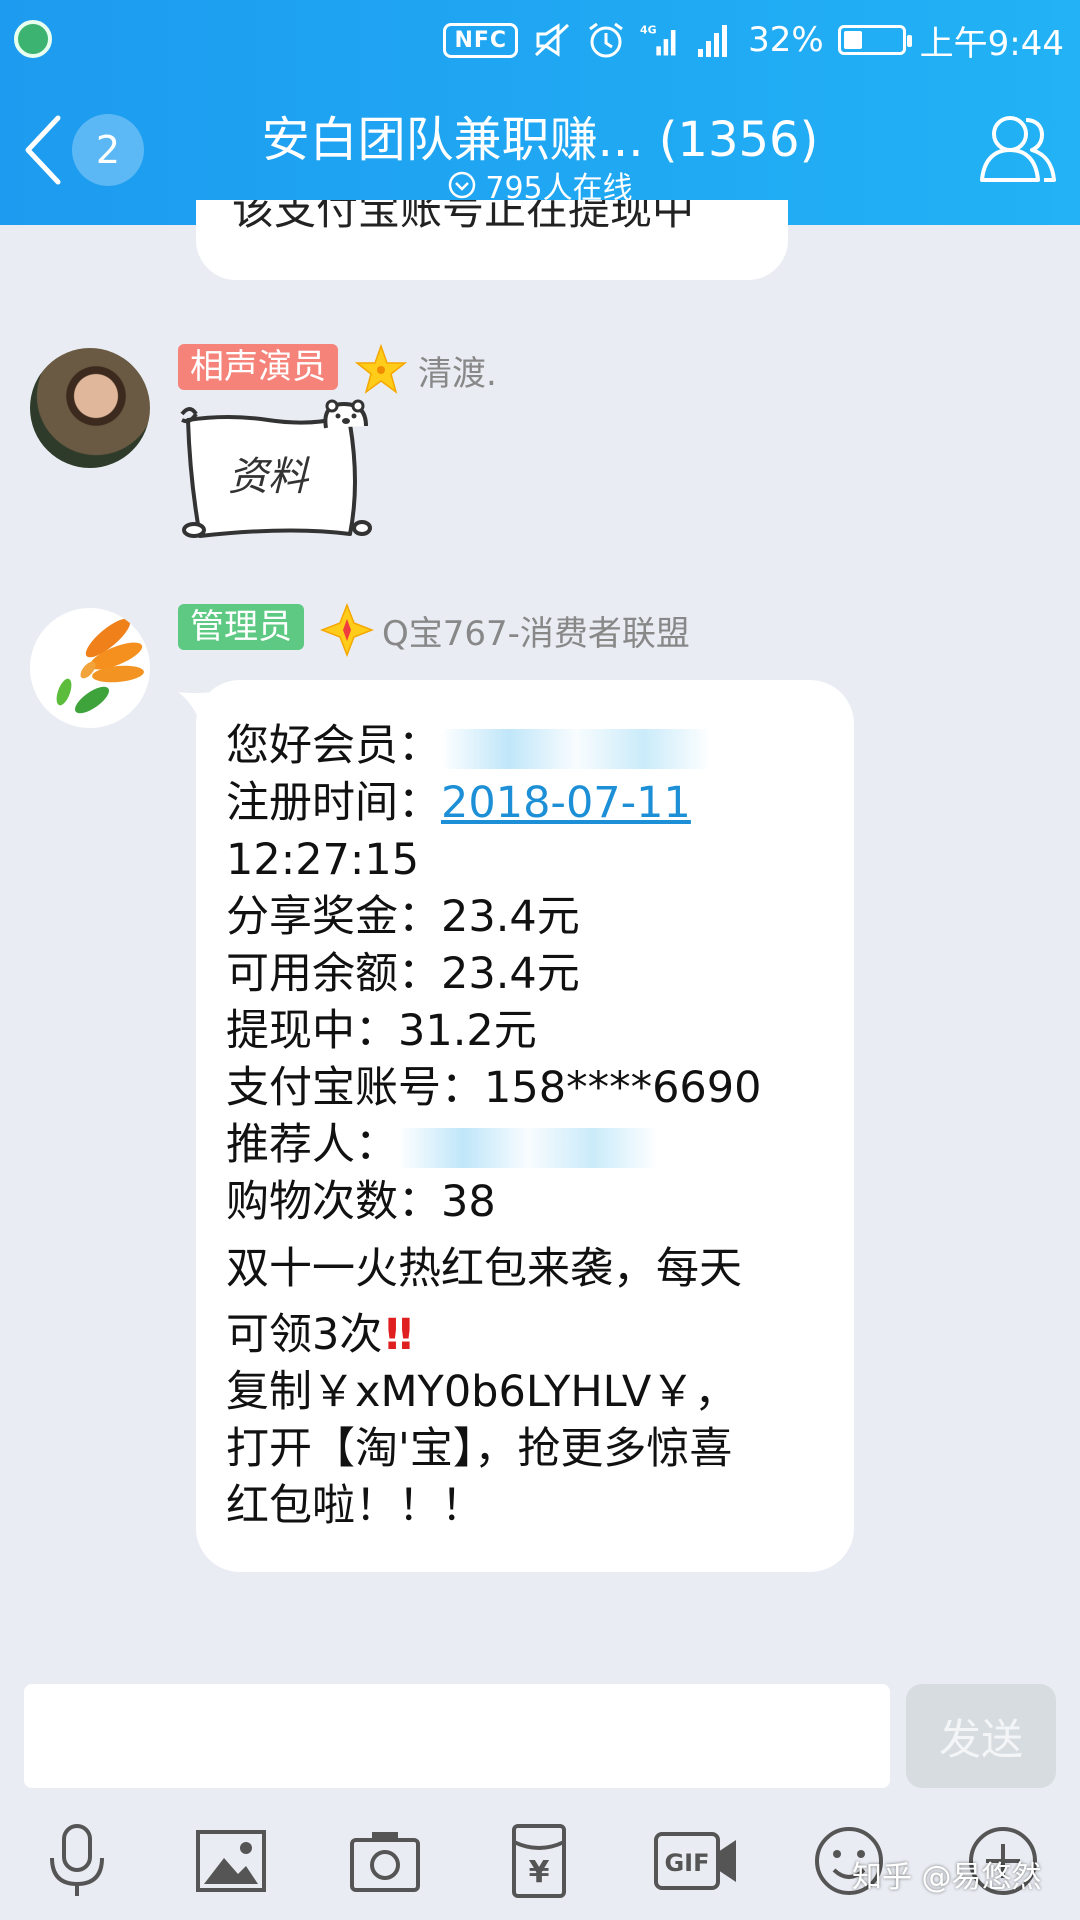 This screenshot has height=1920, width=1080. What do you see at coordinates (33, 39) in the screenshot?
I see `notification-icon` at bounding box center [33, 39].